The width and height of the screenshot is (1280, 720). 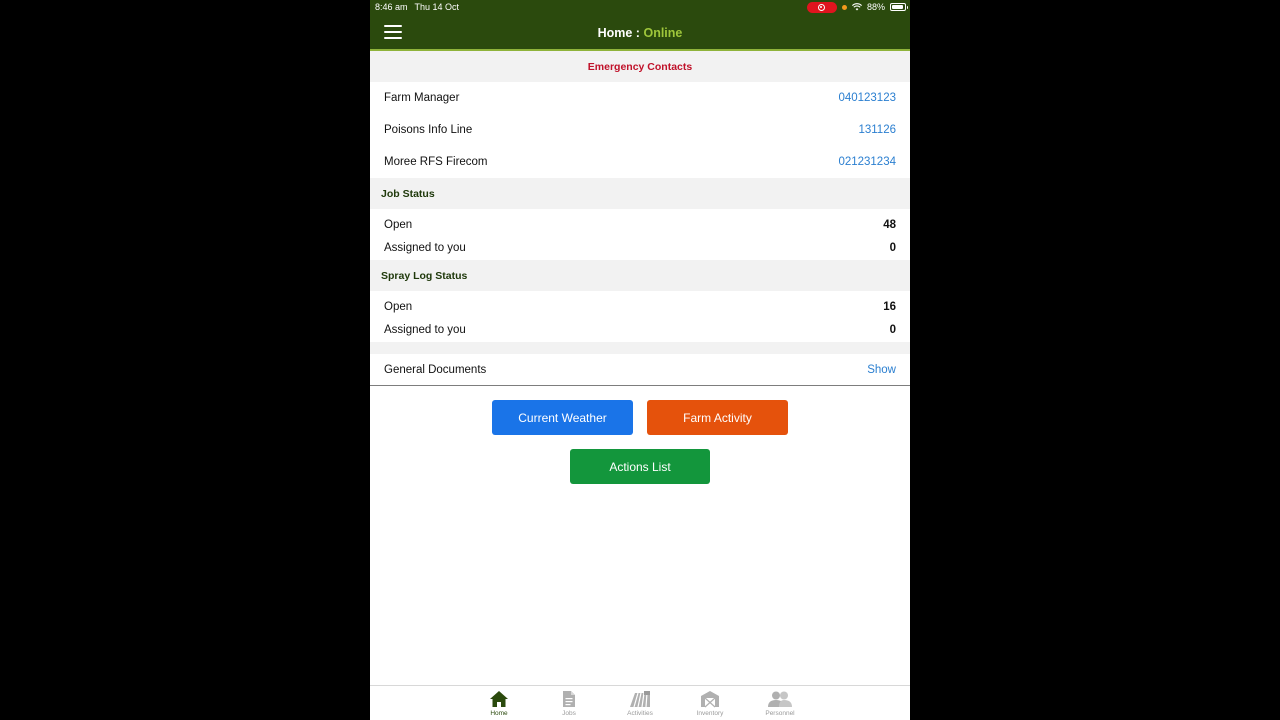 I want to click on tab-inventory: Inventory, so click(x=710, y=703).